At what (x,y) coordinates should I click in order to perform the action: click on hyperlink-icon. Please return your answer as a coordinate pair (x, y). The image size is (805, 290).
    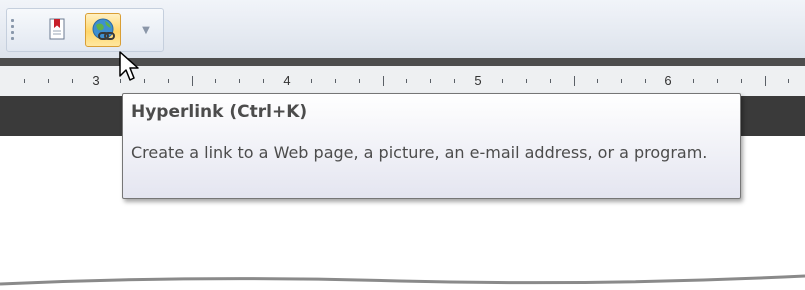
    Looking at the image, I should click on (103, 29).